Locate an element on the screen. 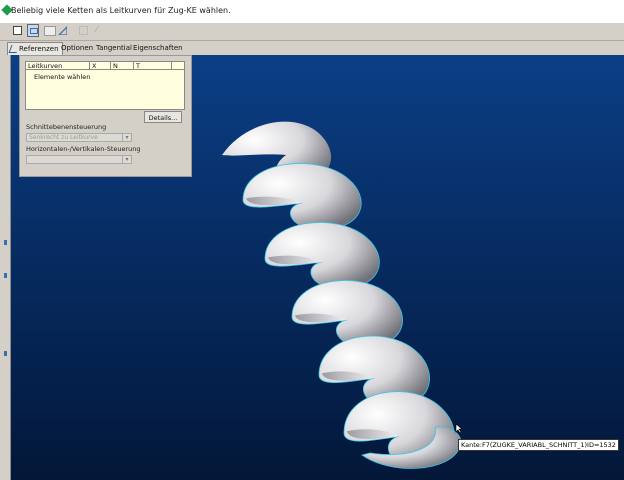 This screenshot has height=480, width=624. col-n: N is located at coordinates (122, 66).